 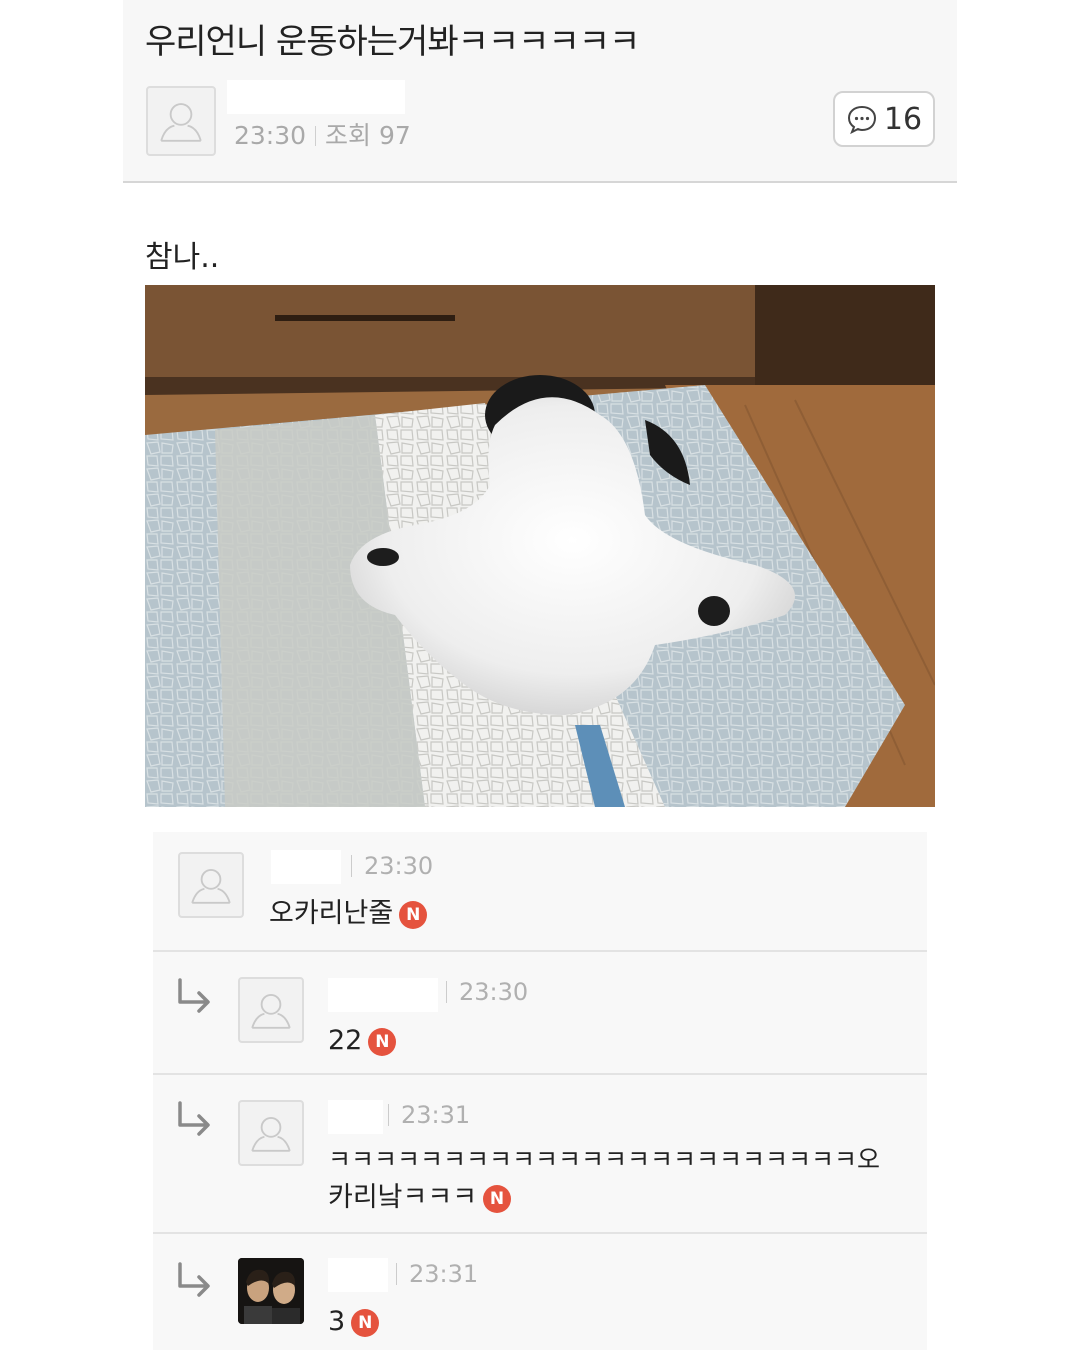 I want to click on reply-item: 23:30 22 N, so click(x=540, y=1013).